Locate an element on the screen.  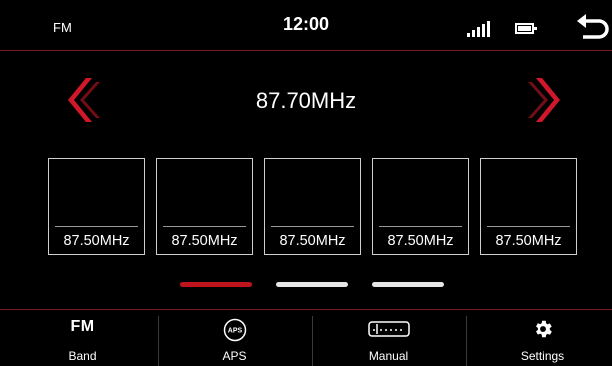
manual-tune-icon is located at coordinates (388, 331).